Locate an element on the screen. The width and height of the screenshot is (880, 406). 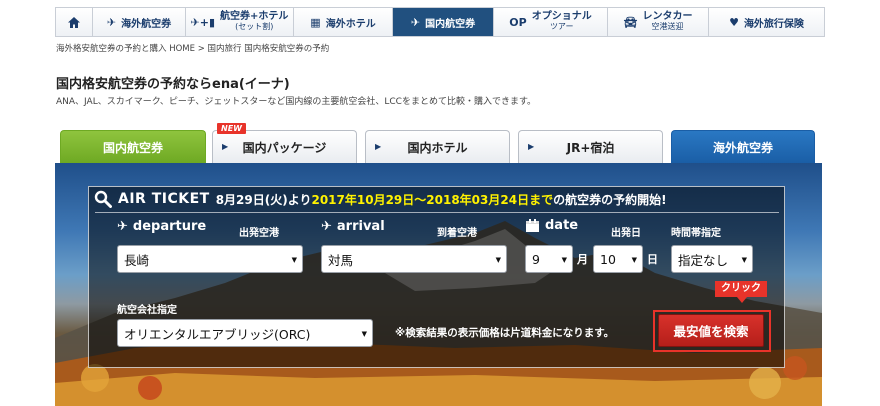
header-divider is located at coordinates (437, 212).